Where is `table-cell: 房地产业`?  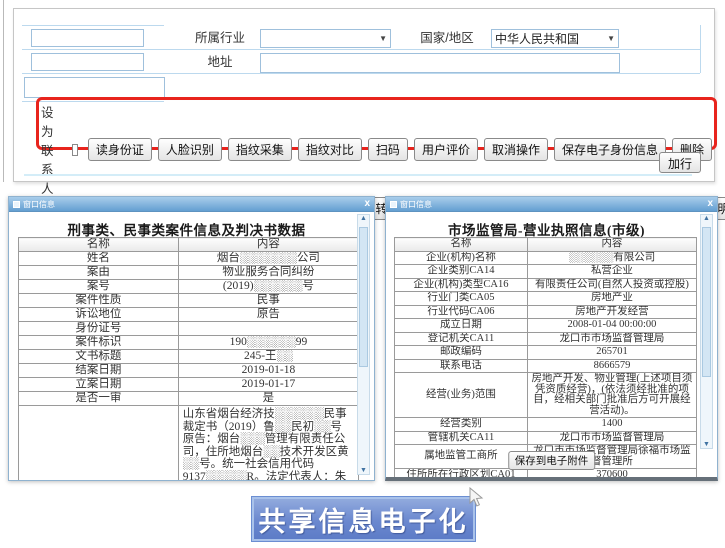 table-cell: 房地产业 is located at coordinates (612, 298).